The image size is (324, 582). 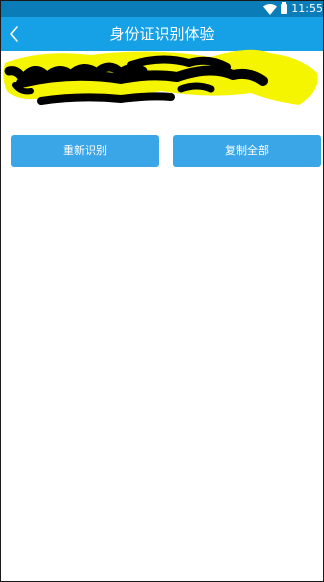 What do you see at coordinates (307, 8) in the screenshot?
I see `status-time: 11:55` at bounding box center [307, 8].